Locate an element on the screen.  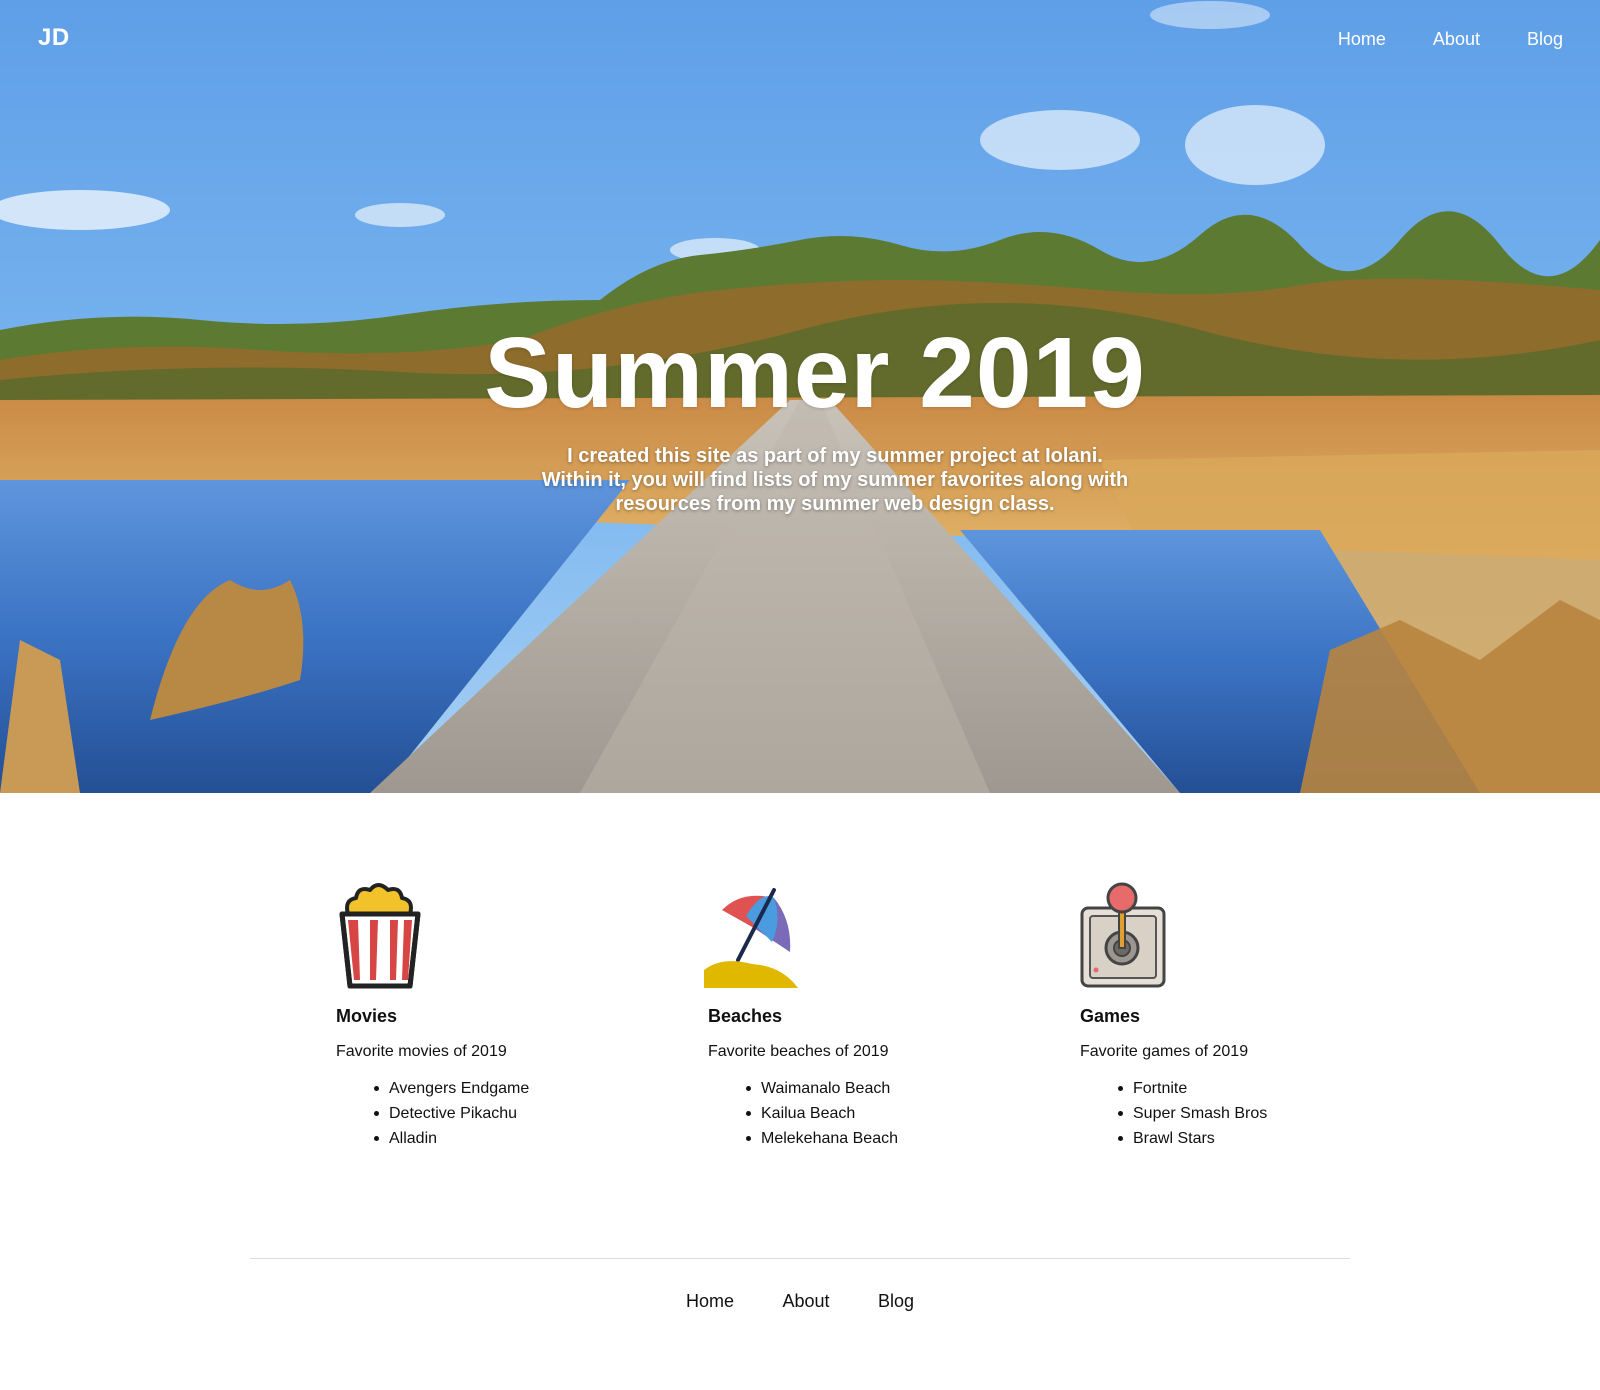
footer-divider is located at coordinates (800, 1258).